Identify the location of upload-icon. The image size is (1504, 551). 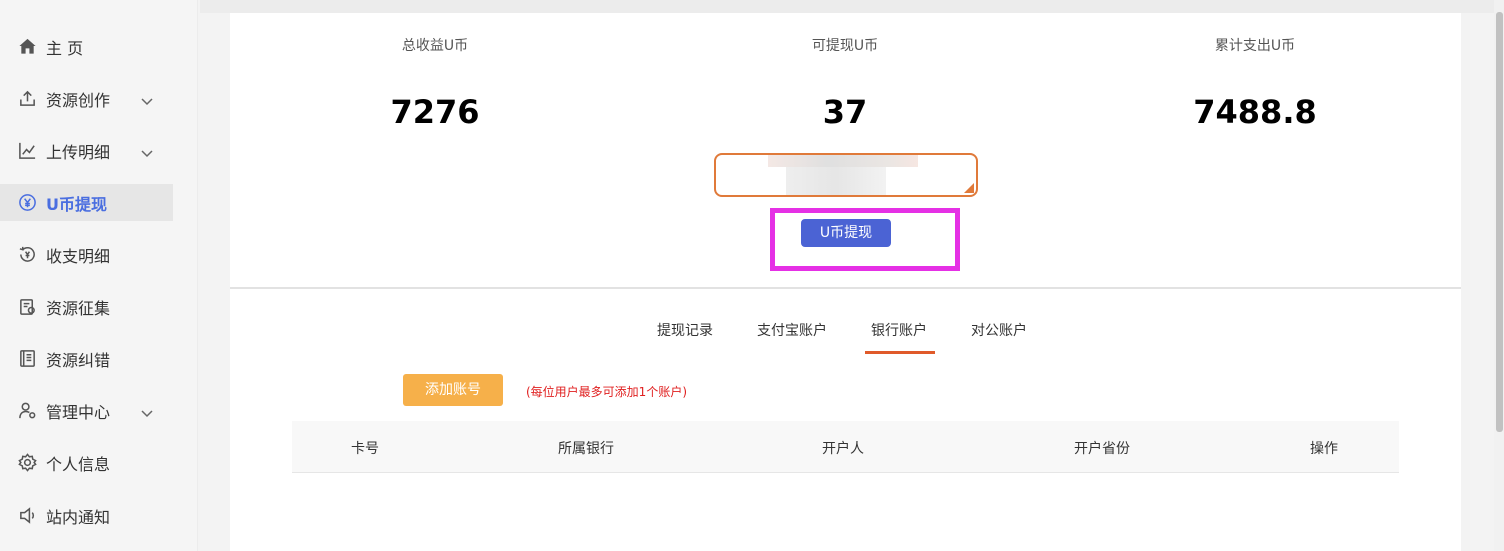
(27, 99).